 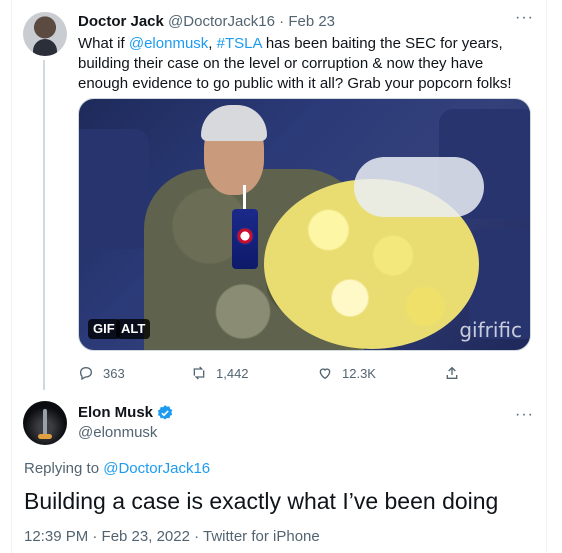 I want to click on retweet-button: 1,442, so click(x=220, y=373).